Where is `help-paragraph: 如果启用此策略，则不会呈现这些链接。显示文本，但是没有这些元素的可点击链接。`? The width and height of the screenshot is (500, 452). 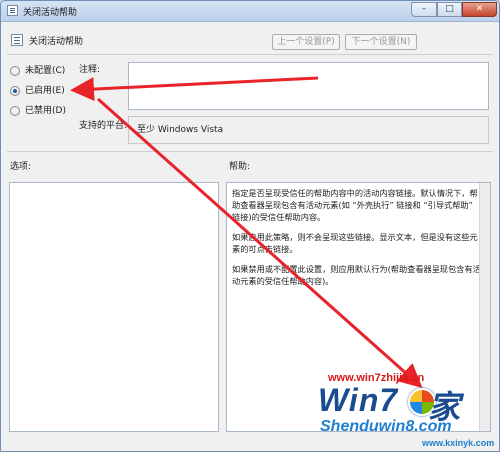
help-paragraph: 如果启用此策略，则不会呈现这些链接。显示文本，但是没有这些元素的可点击链接。 is located at coordinates (355, 243).